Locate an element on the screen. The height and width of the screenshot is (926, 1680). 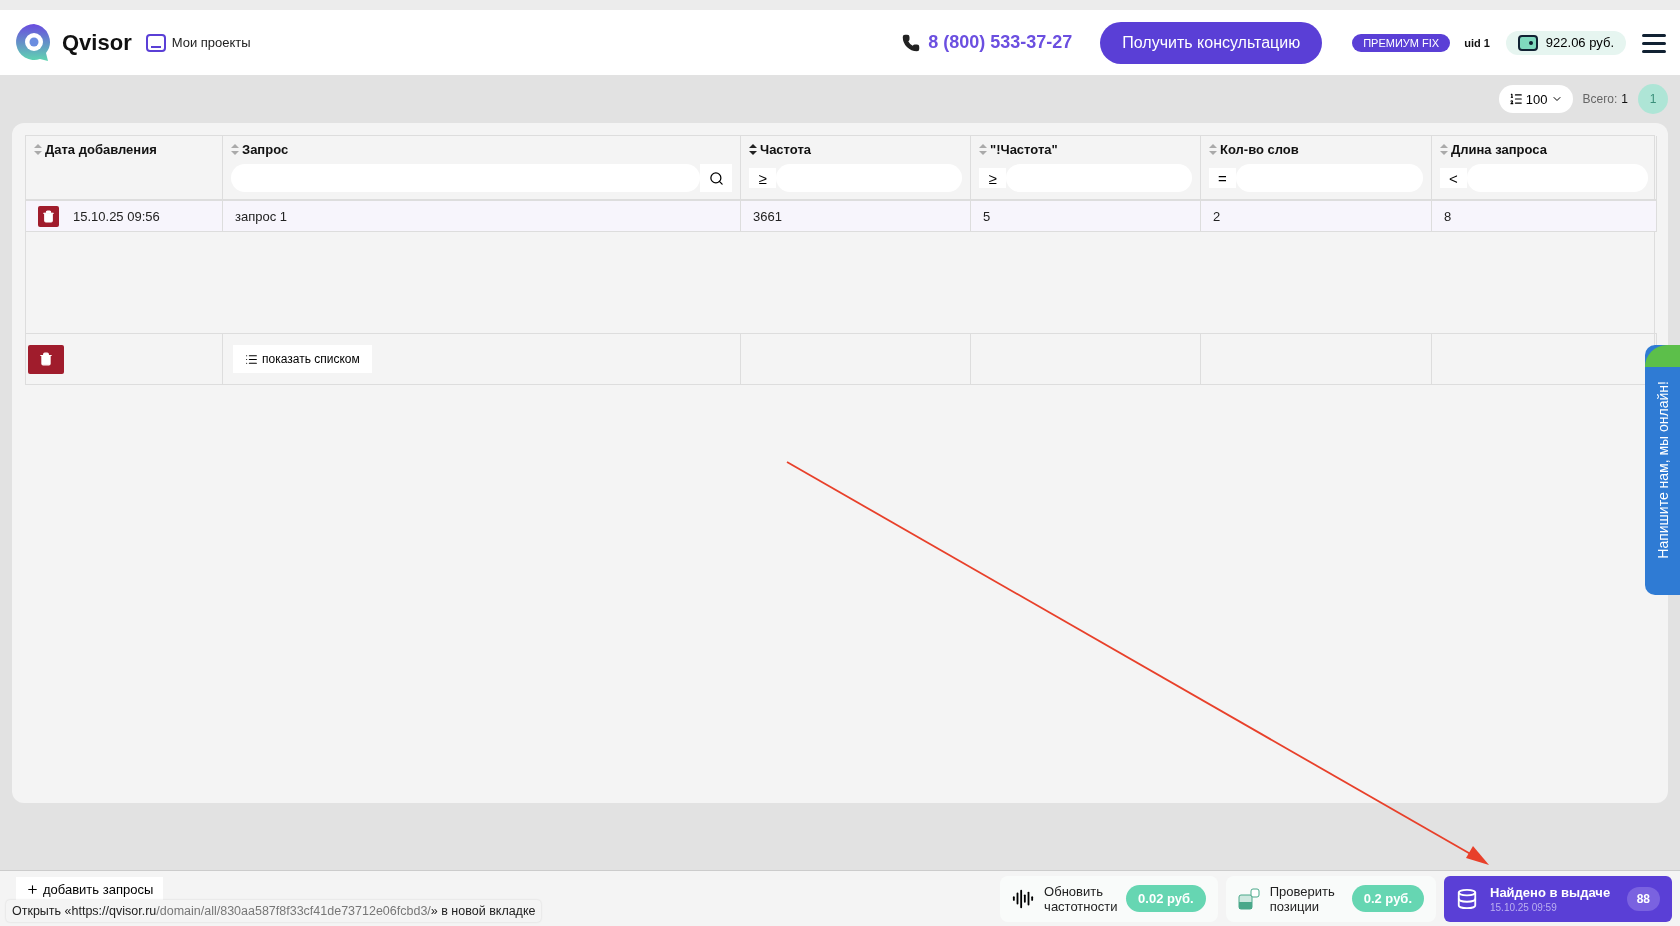
table-cell: 2 is located at coordinates (1217, 216).